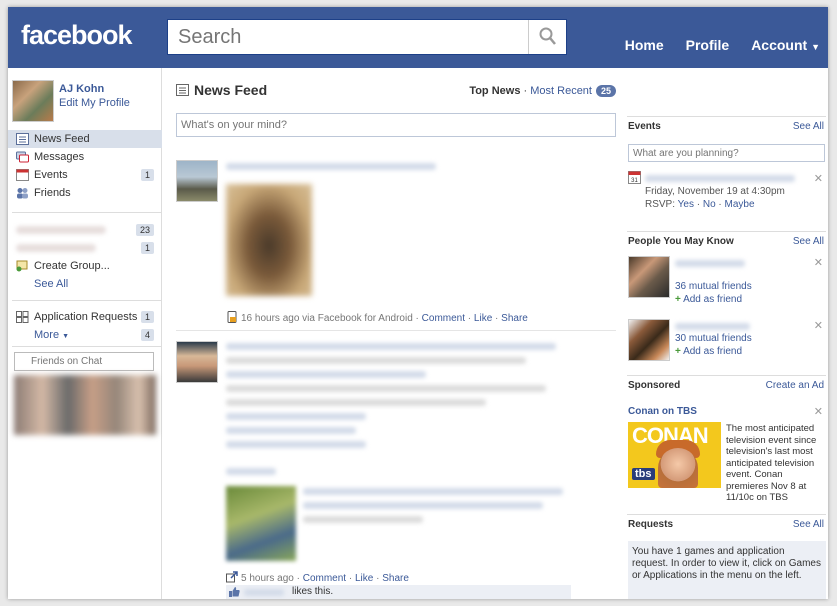 This screenshot has width=837, height=606. I want to click on sidebar-item-application-requests: Application Requests 1, so click(85, 317).